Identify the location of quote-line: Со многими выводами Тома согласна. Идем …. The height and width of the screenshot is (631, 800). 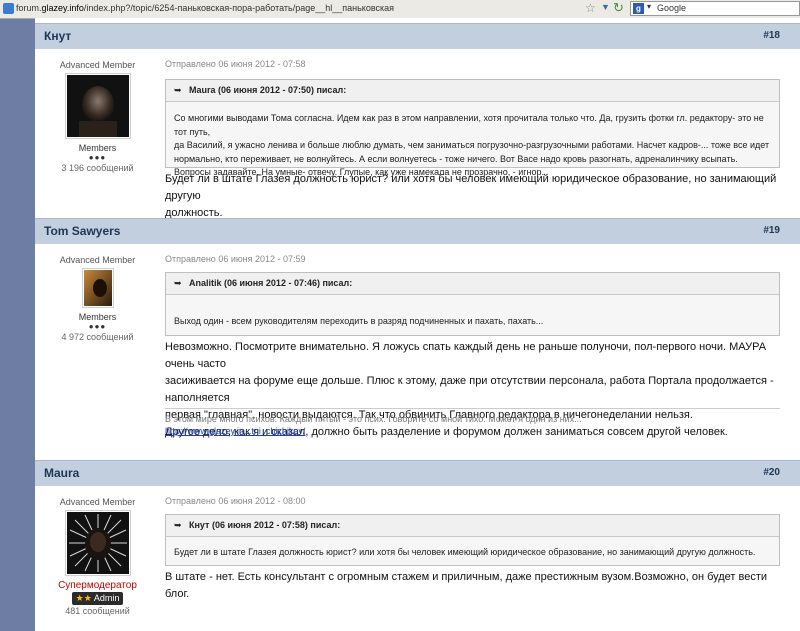
(469, 125).